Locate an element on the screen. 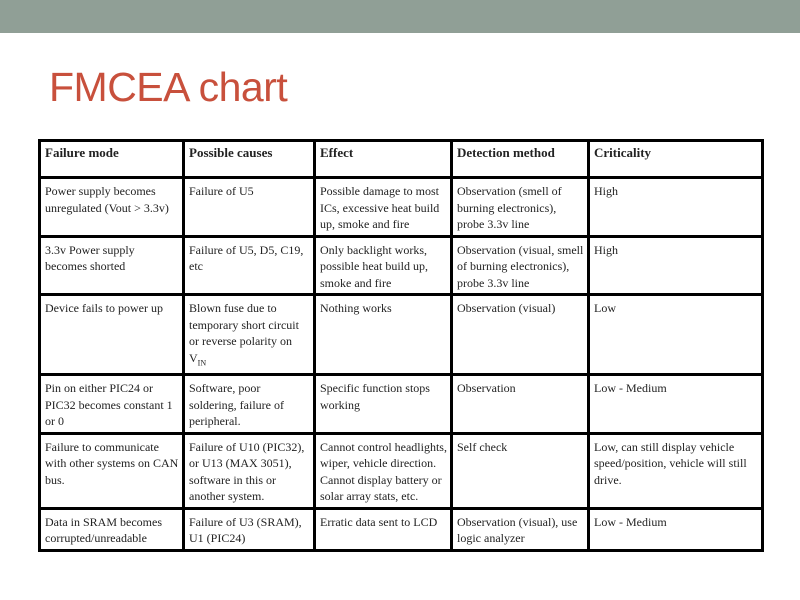 This screenshot has height=600, width=800. header-criticality: Criticality is located at coordinates (675, 159).